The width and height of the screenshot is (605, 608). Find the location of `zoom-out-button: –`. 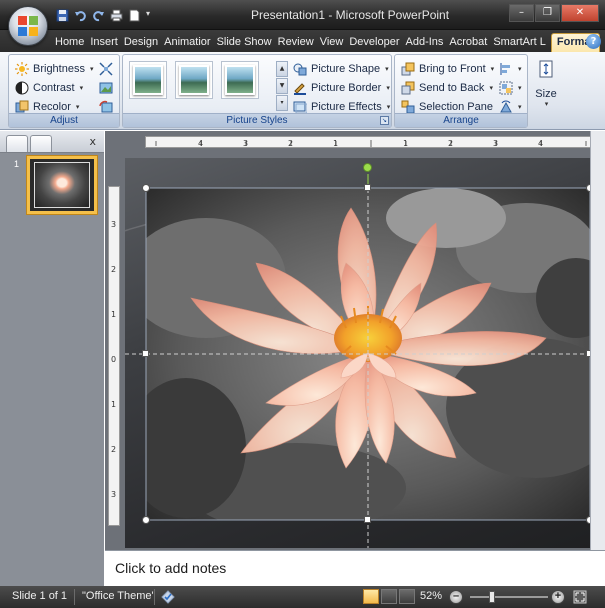

zoom-out-button: – is located at coordinates (456, 597).